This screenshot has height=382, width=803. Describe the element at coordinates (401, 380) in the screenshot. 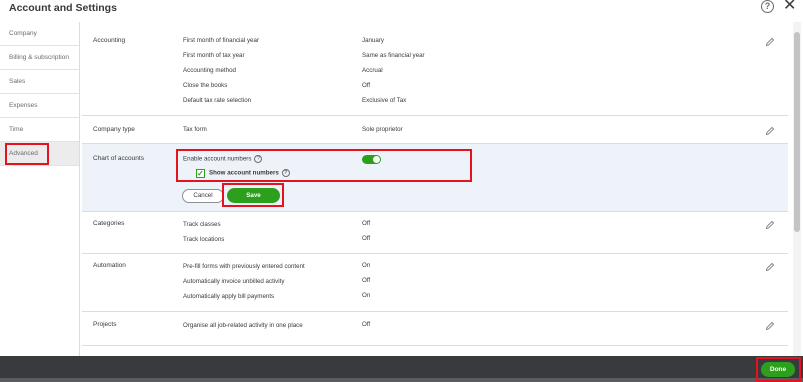

I see `taskbar-strip` at that location.